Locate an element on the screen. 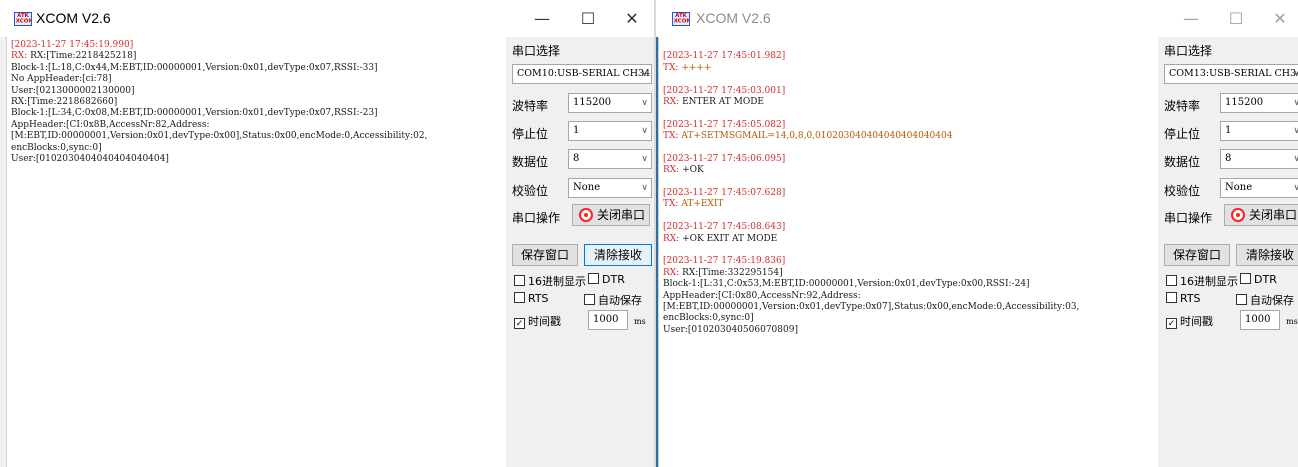  log-line: [2023-11-27 17:45:03.001] is located at coordinates (724, 90).